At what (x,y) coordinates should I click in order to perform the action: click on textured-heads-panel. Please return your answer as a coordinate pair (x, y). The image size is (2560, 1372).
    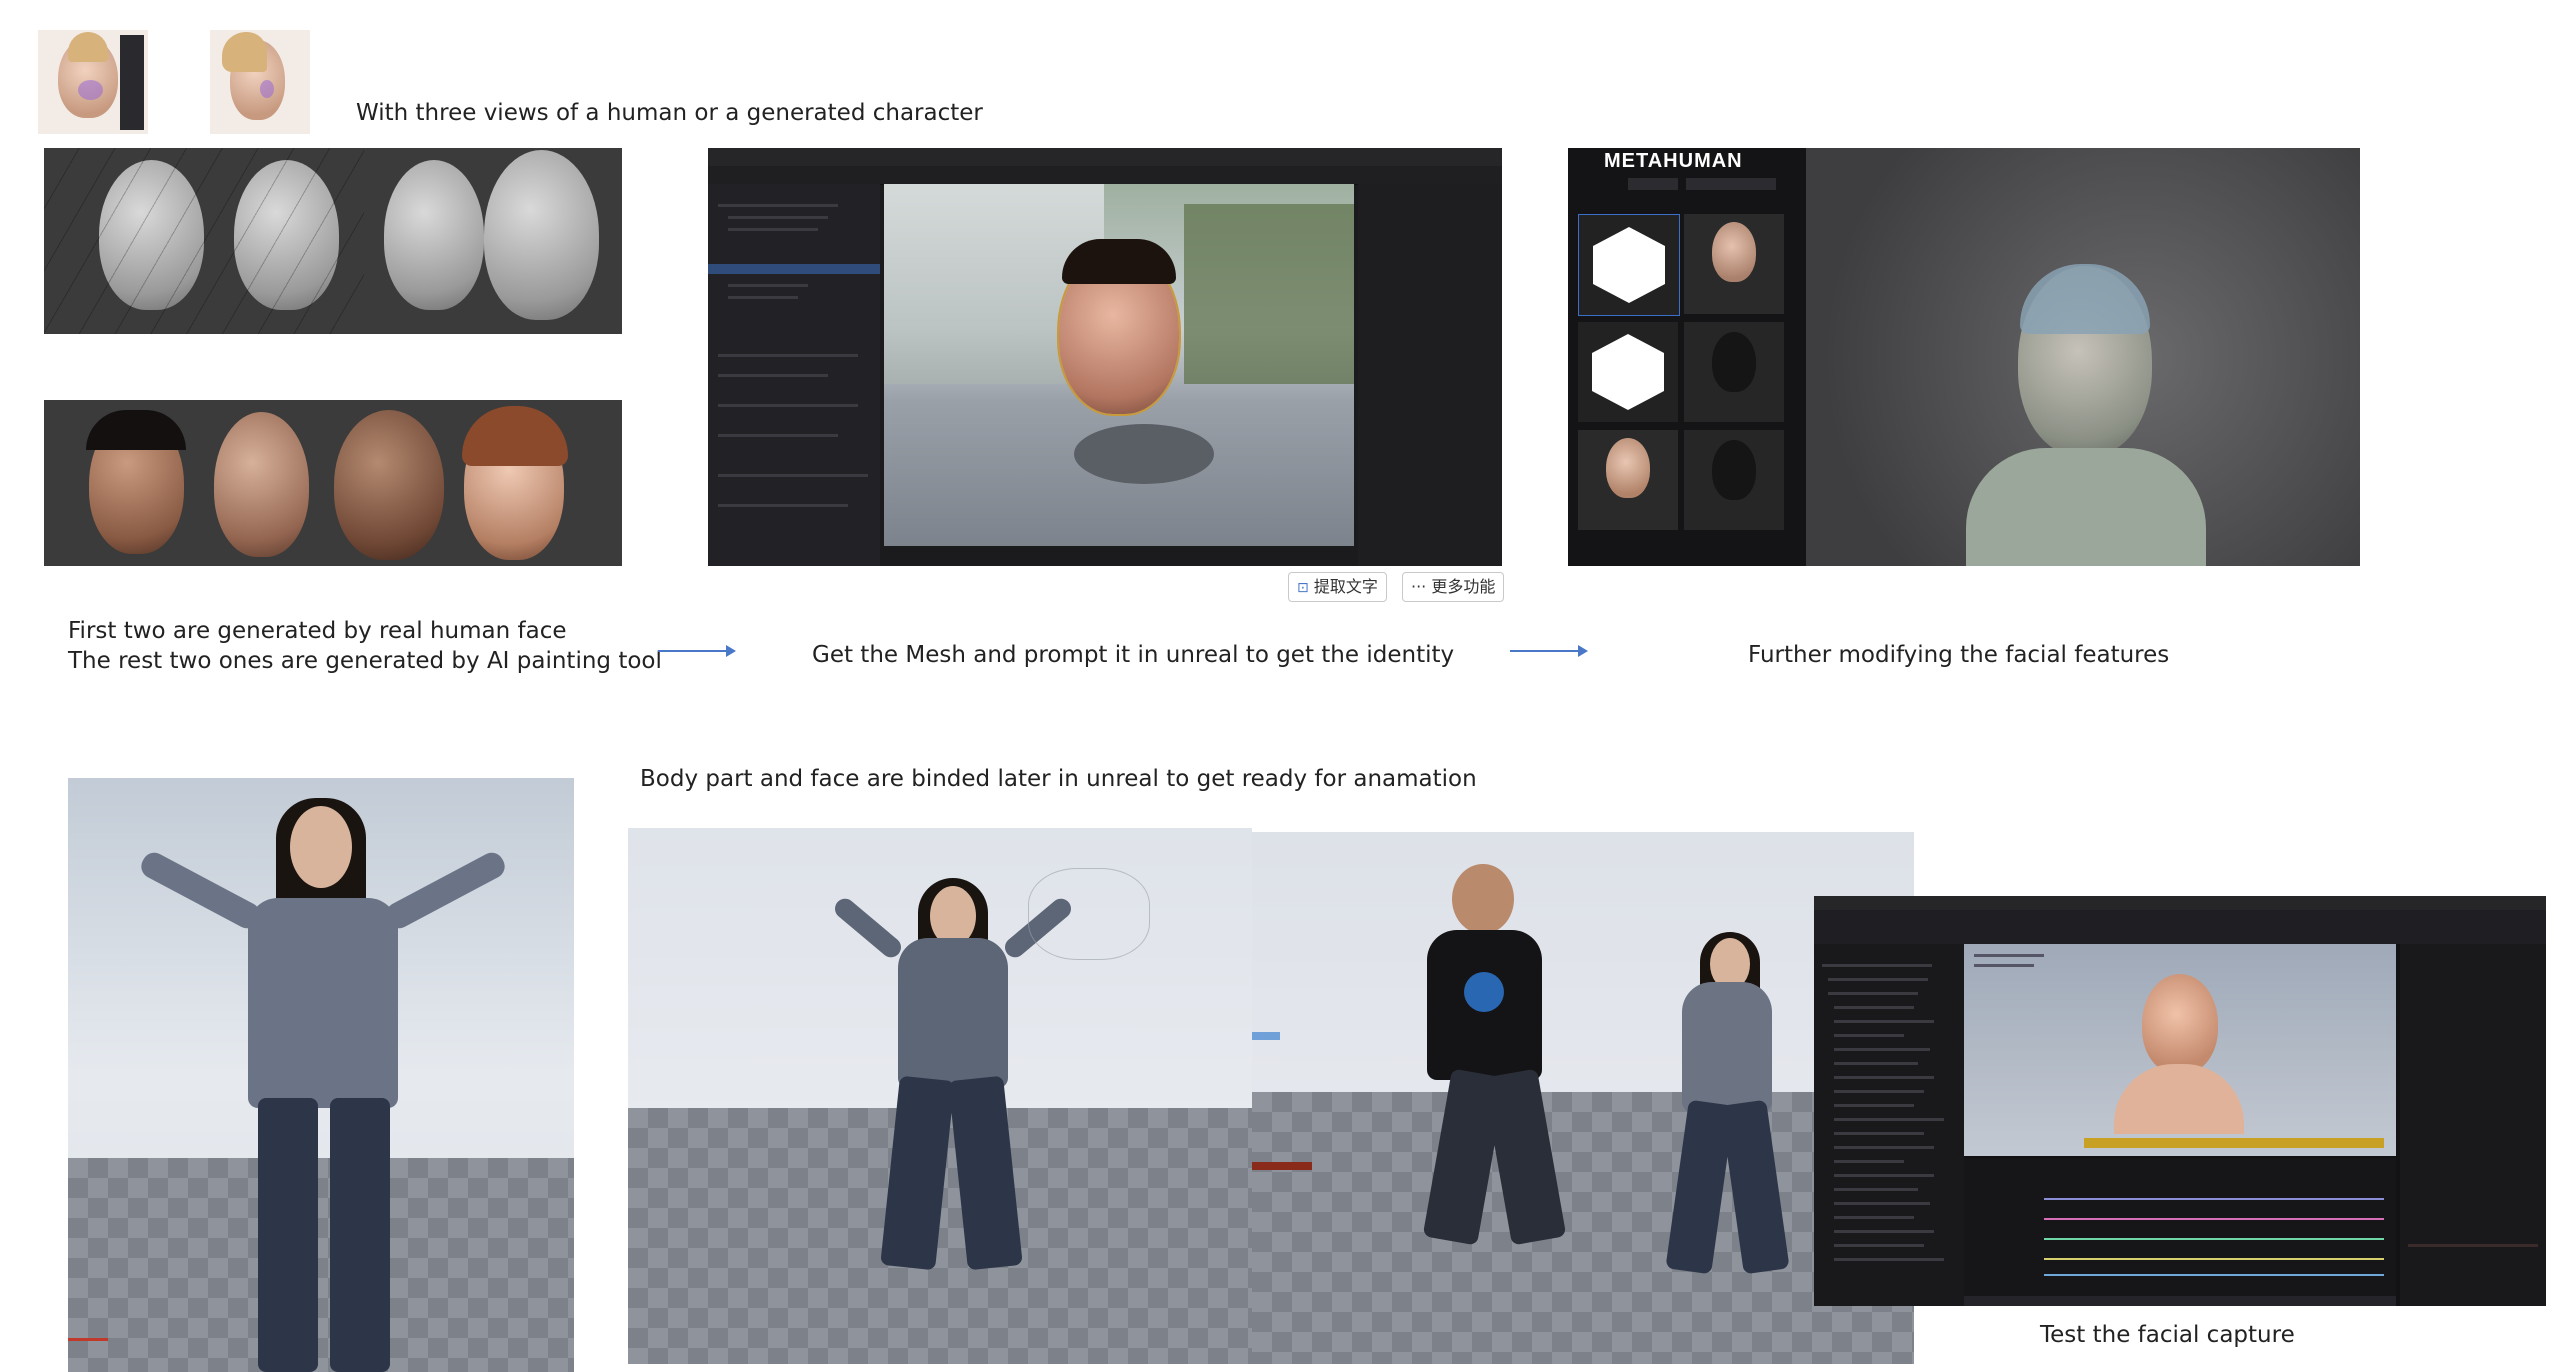
    Looking at the image, I should click on (333, 483).